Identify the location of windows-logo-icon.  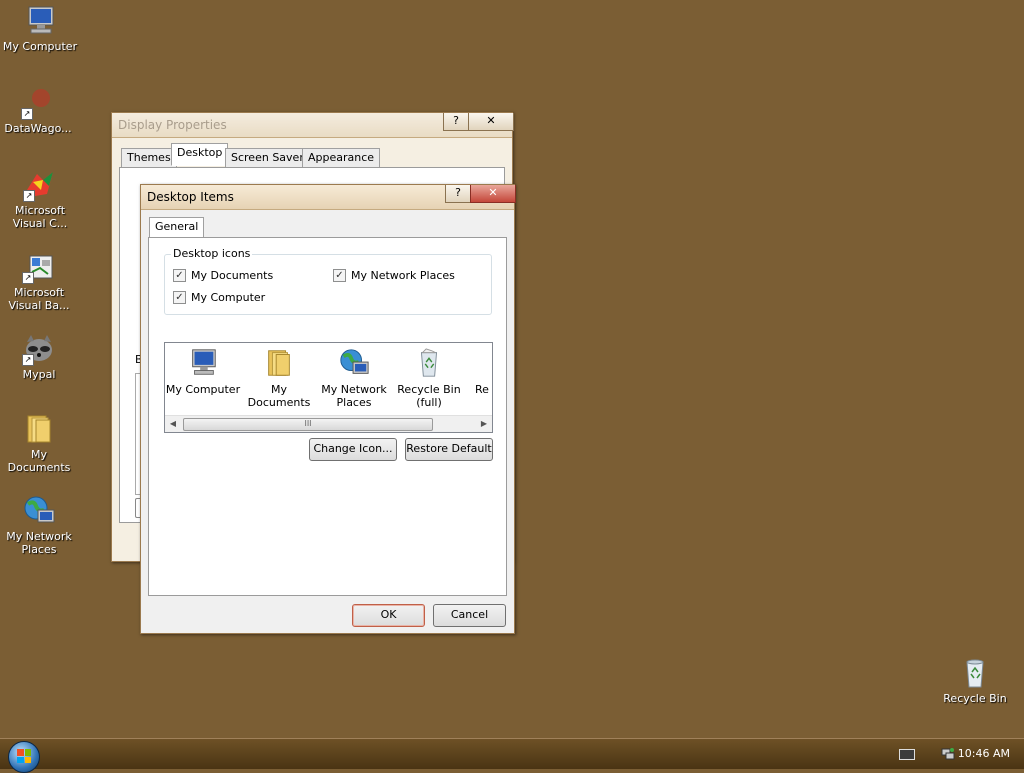
(24, 756).